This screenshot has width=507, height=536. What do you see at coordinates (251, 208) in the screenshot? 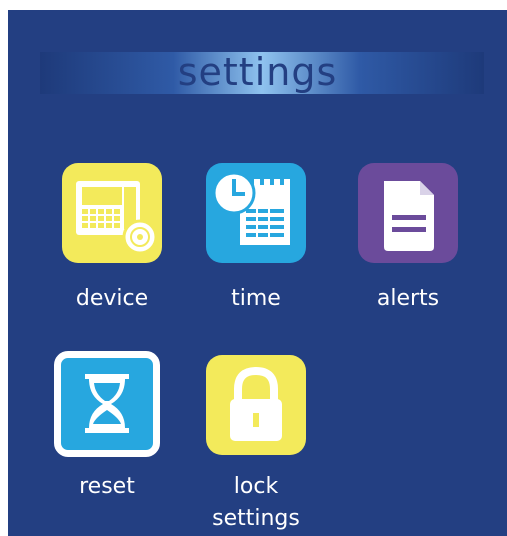
I see `calendar-clock-icon` at bounding box center [251, 208].